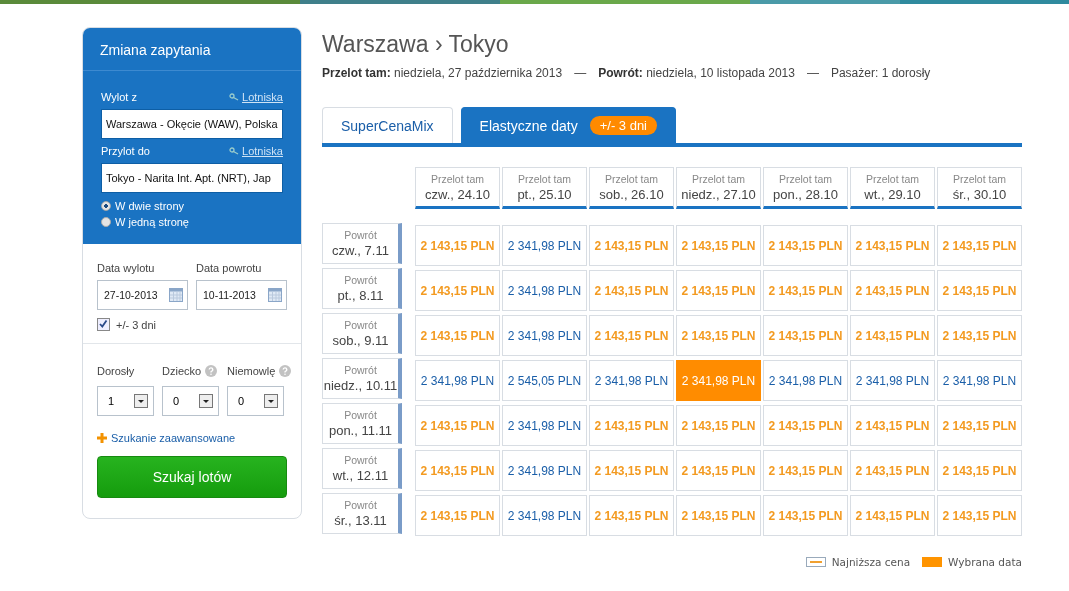  I want to click on row-header: Powrót sob., 9.11, so click(362, 333).